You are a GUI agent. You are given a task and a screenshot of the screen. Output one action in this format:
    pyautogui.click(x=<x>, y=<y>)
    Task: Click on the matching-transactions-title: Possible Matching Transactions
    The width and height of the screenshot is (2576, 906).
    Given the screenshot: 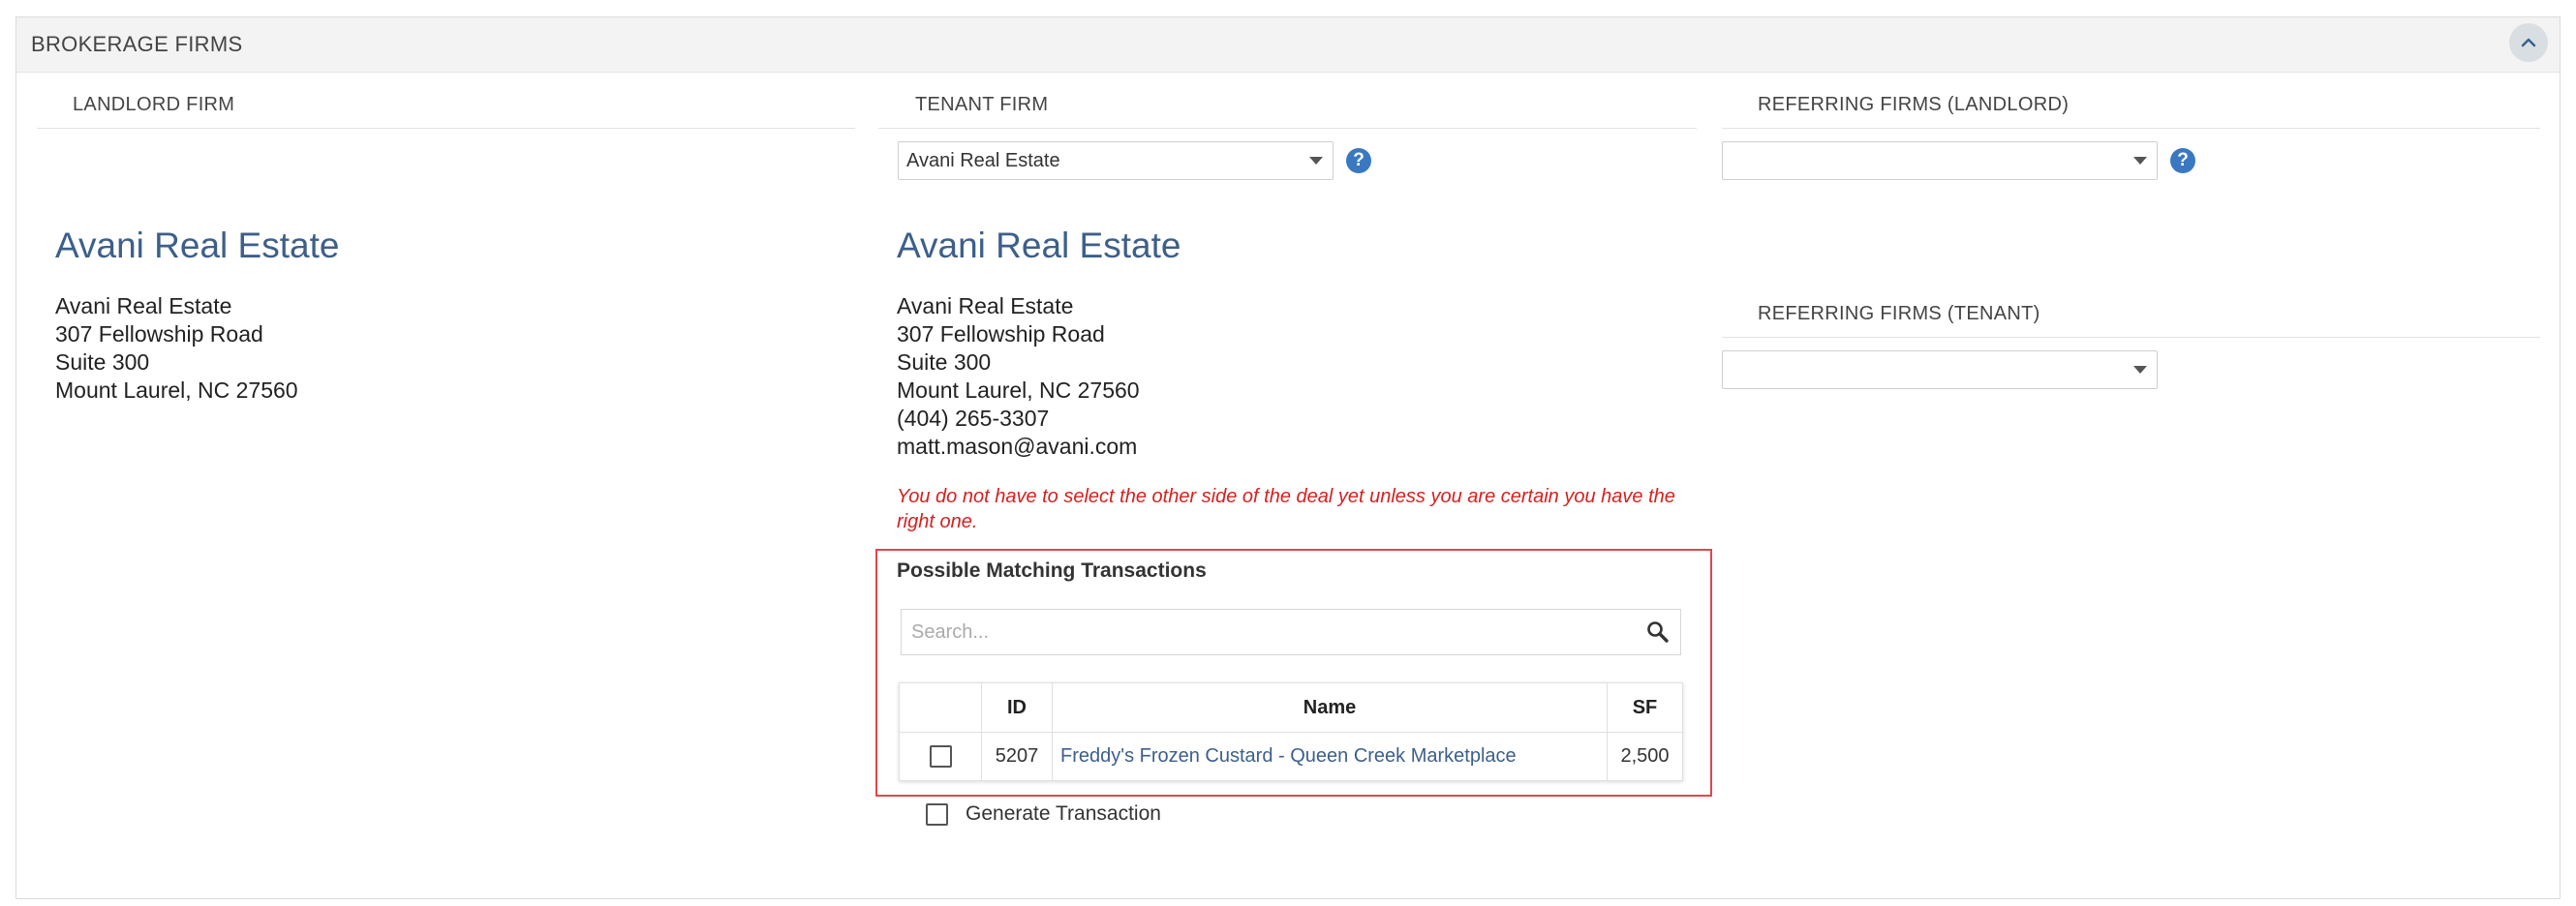 What is the action you would take?
    pyautogui.click(x=1052, y=570)
    